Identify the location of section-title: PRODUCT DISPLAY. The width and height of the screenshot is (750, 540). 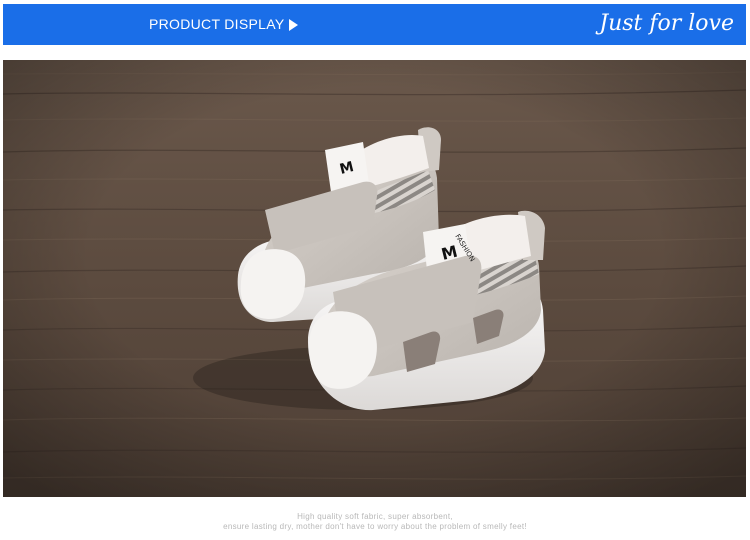
(217, 24).